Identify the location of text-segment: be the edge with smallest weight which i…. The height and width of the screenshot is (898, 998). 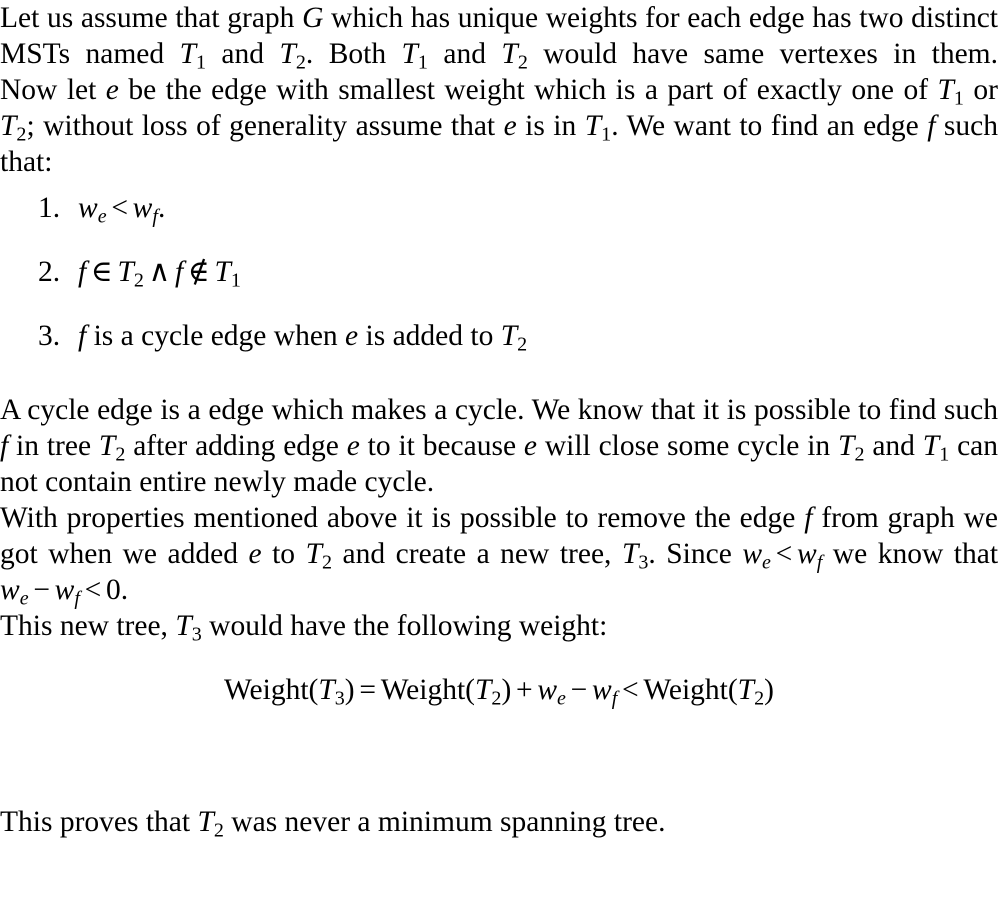
(528, 90).